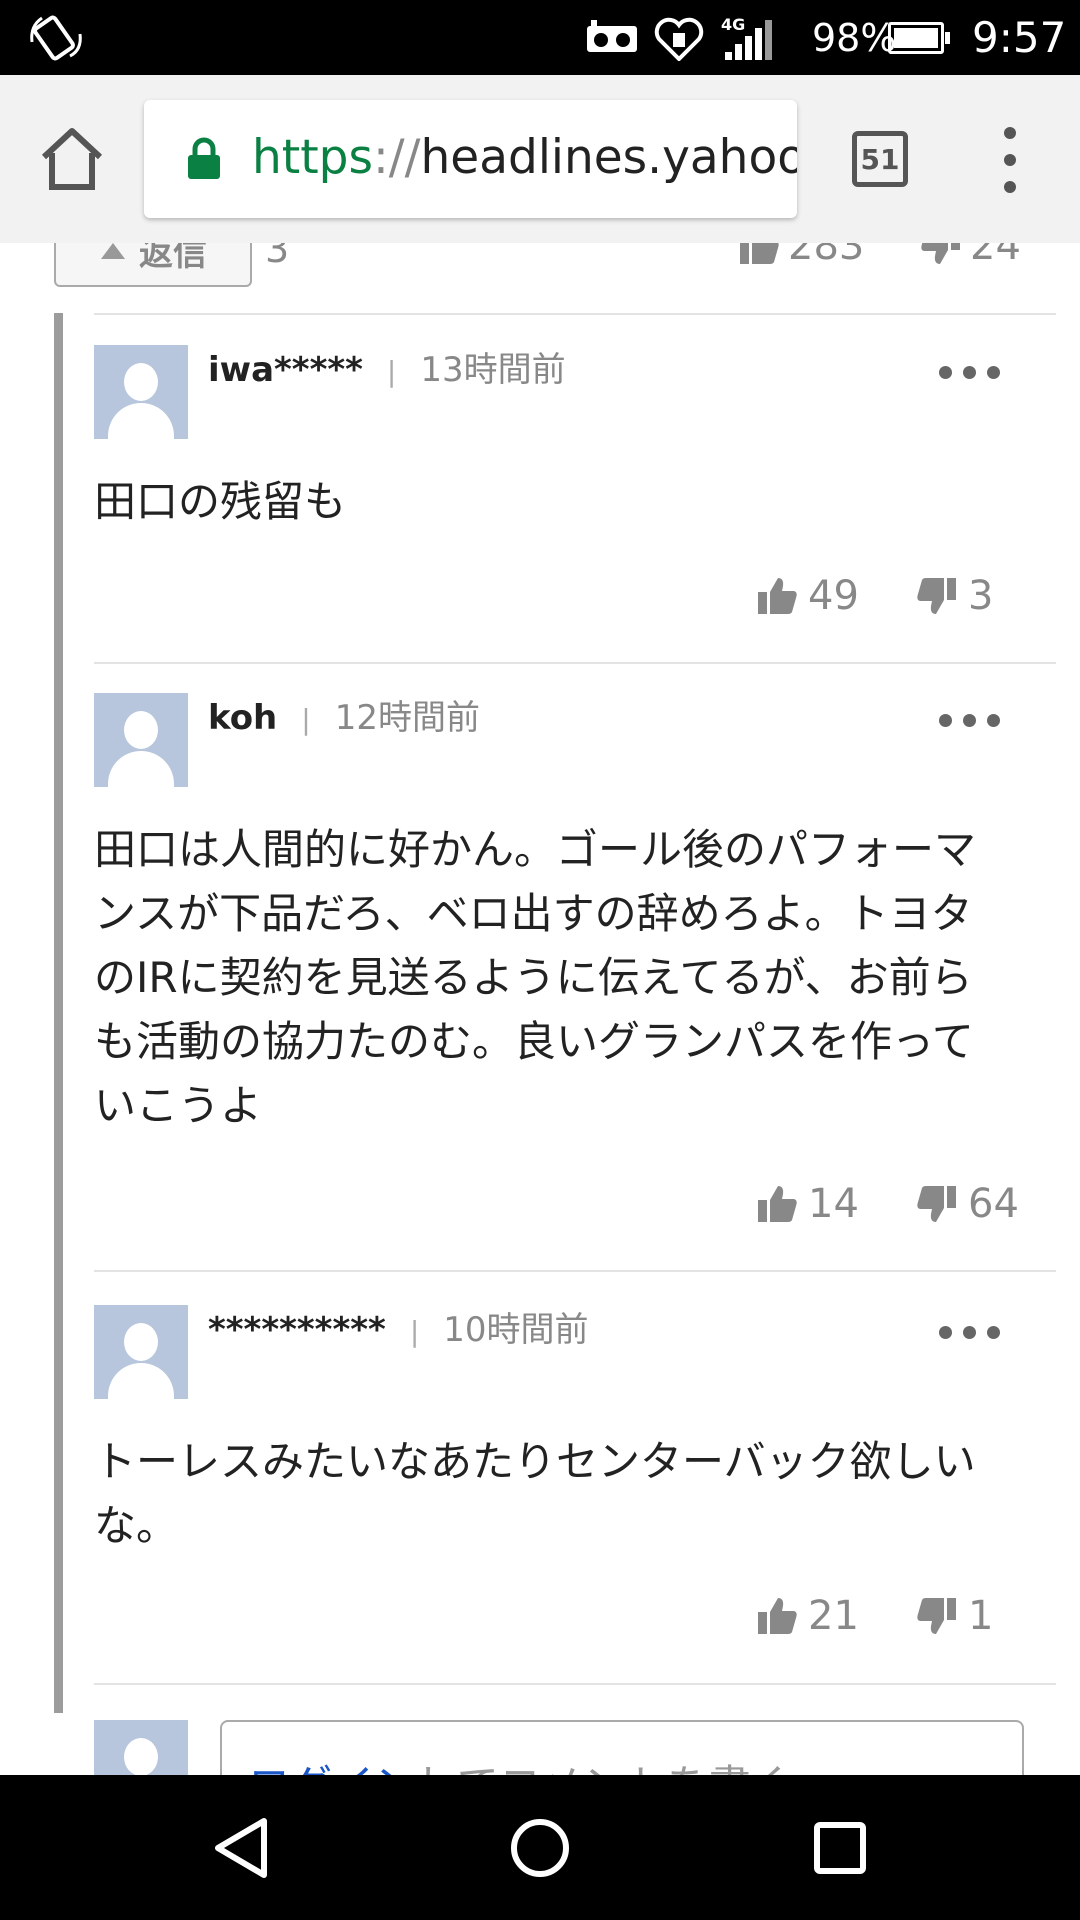 This screenshot has width=1080, height=1920. What do you see at coordinates (604, 1768) in the screenshot?
I see `login-prompt-text: してコメントを書く` at bounding box center [604, 1768].